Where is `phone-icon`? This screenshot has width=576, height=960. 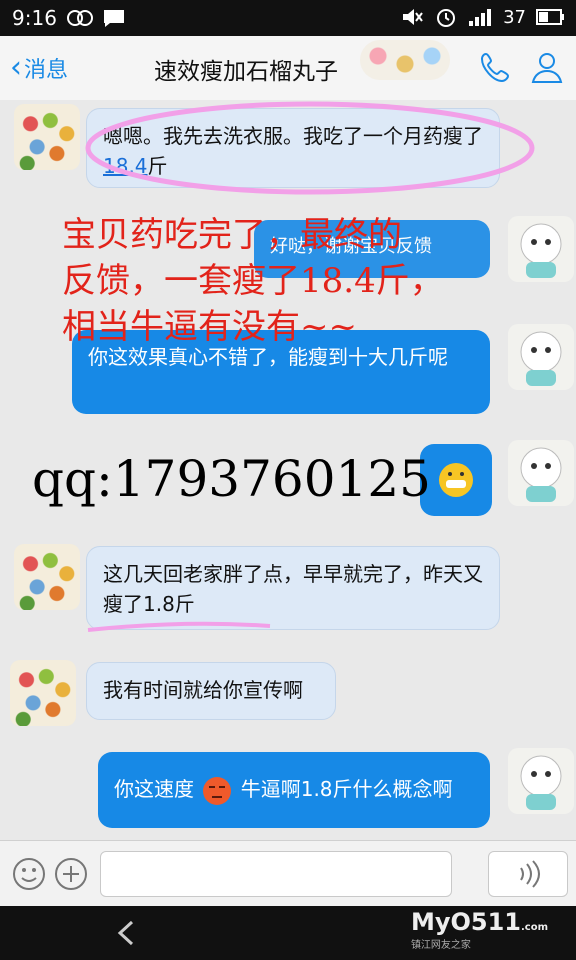 phone-icon is located at coordinates (495, 67).